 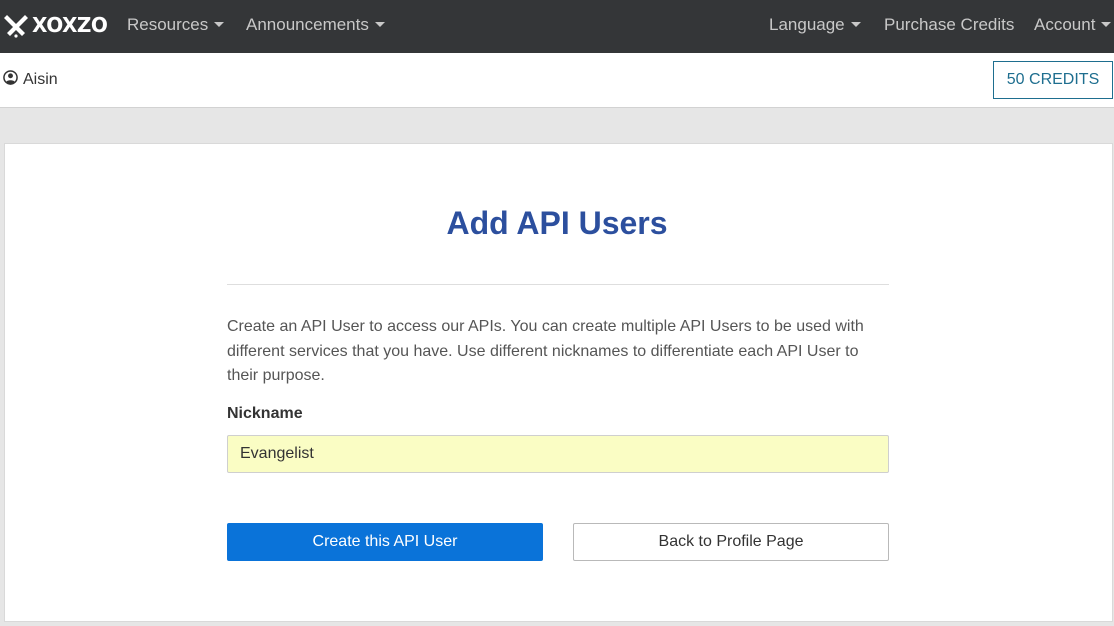 What do you see at coordinates (1065, 24) in the screenshot?
I see `nav-account-label: Account` at bounding box center [1065, 24].